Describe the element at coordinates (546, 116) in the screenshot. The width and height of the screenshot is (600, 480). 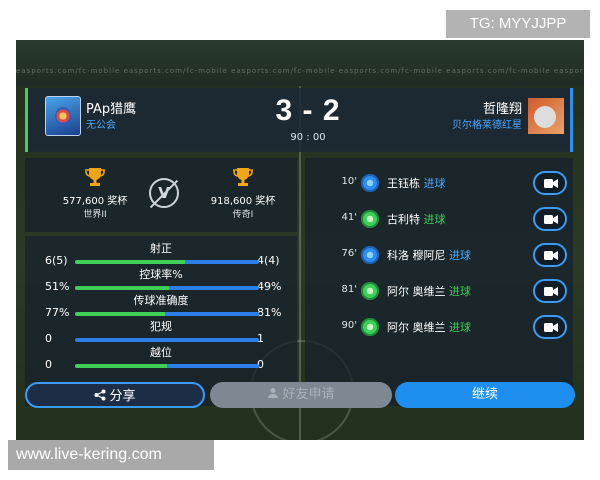
I see `player-avatar-icon` at that location.